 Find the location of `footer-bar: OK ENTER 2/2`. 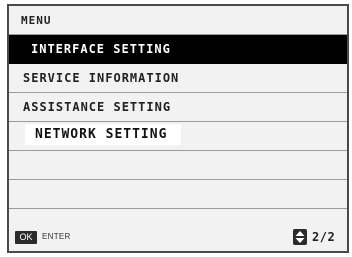

footer-bar: OK ENTER 2/2 is located at coordinates (178, 238).